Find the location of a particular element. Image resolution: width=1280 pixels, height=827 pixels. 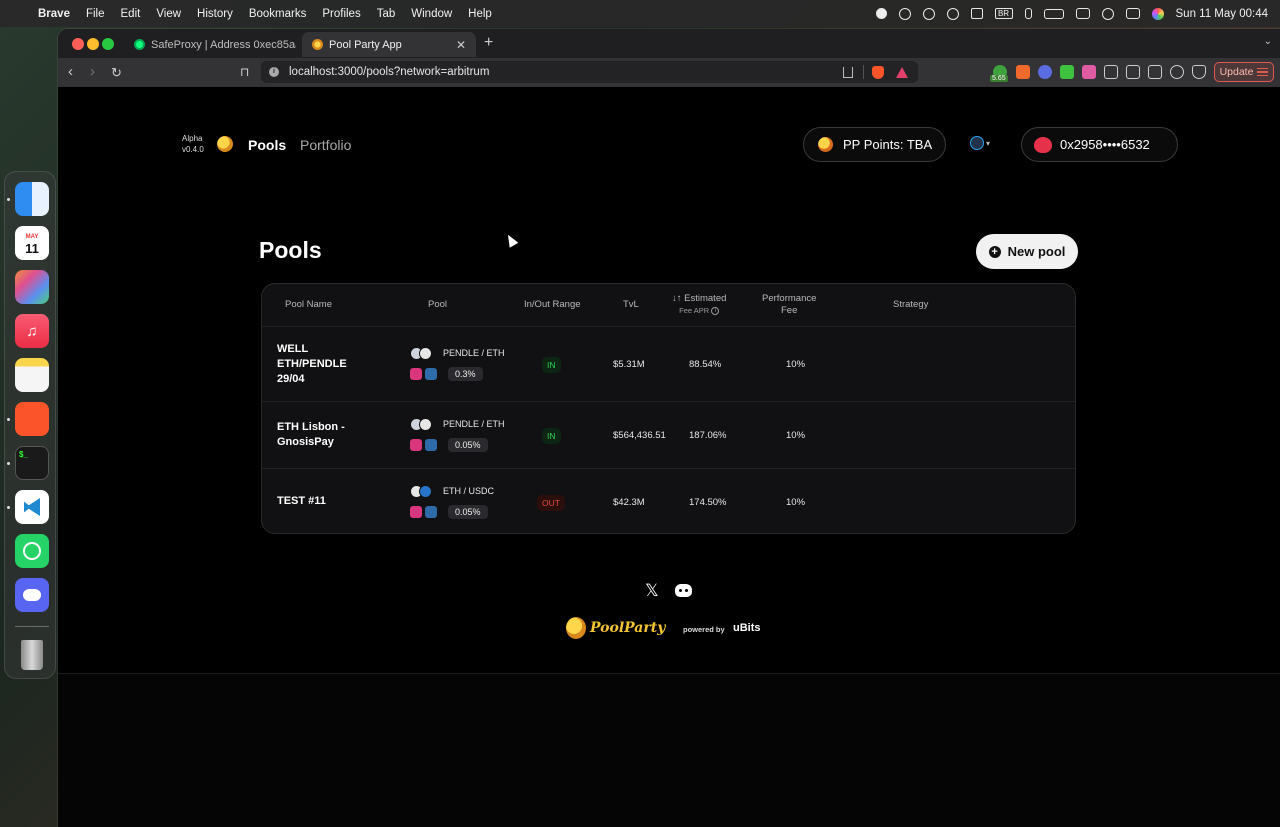

menubar-clock: Sun 11 May 00:44 is located at coordinates (1222, 14).